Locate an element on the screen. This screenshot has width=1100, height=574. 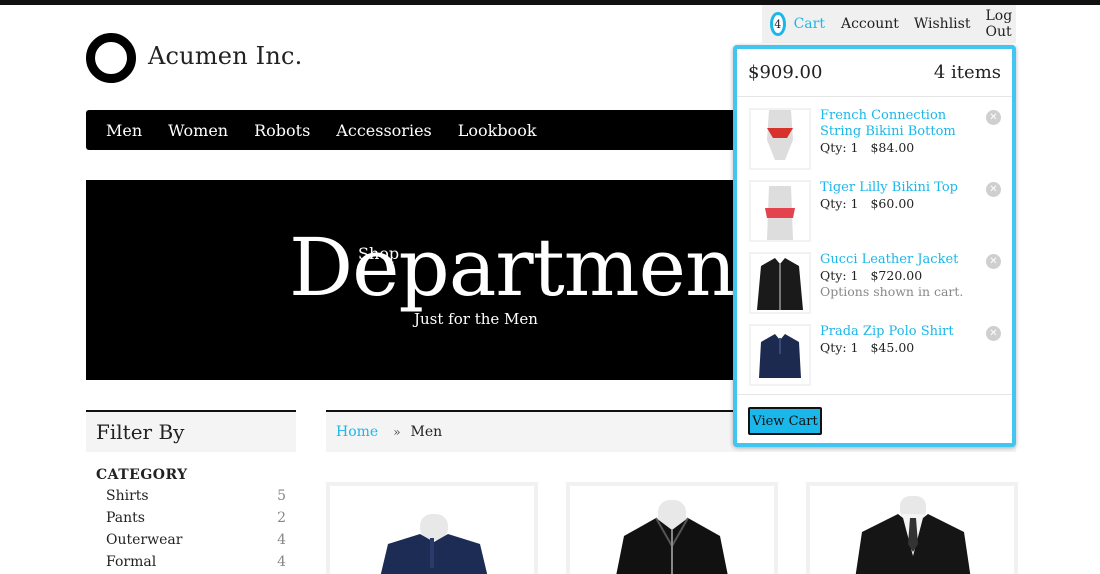
cart-item: Prada Zip Polo Shirt Qty: 1 $45.00 ✕ is located at coordinates (874, 350).